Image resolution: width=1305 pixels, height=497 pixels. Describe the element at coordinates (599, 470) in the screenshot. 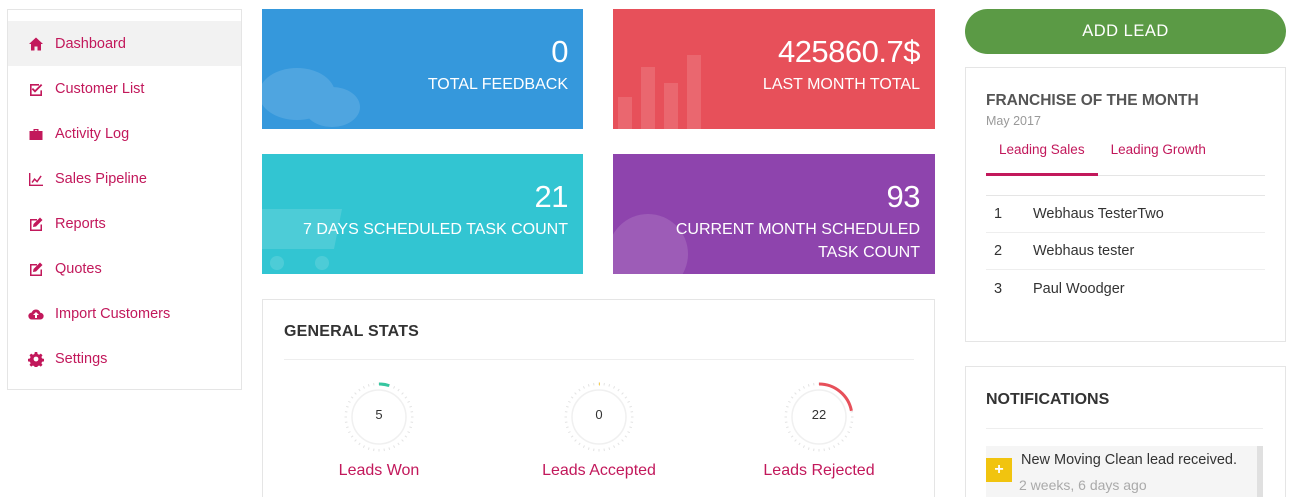

I see `gauge-label: Leads Accepted` at that location.